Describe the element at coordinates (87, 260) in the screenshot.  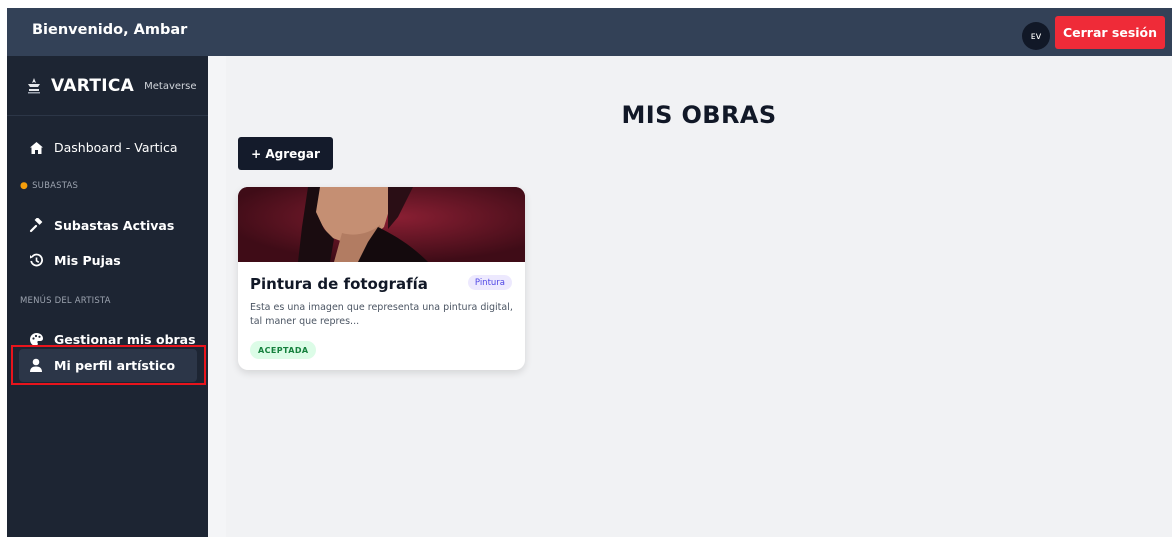
I see `sidebar-item-label: Mis Pujas` at that location.